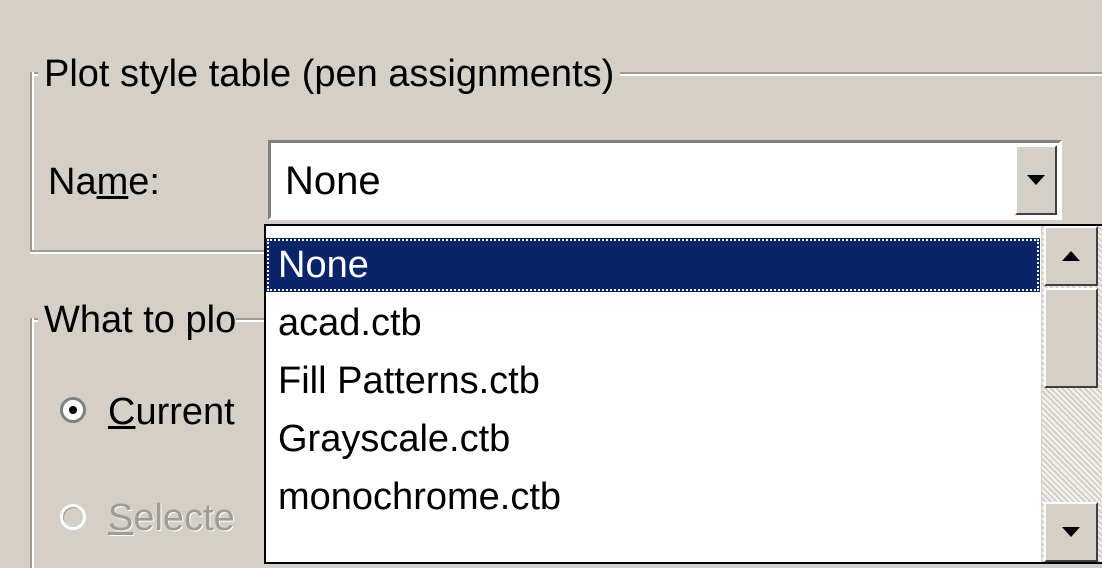 The height and width of the screenshot is (568, 1102). What do you see at coordinates (333, 181) in the screenshot?
I see `combo-selected-value: None` at bounding box center [333, 181].